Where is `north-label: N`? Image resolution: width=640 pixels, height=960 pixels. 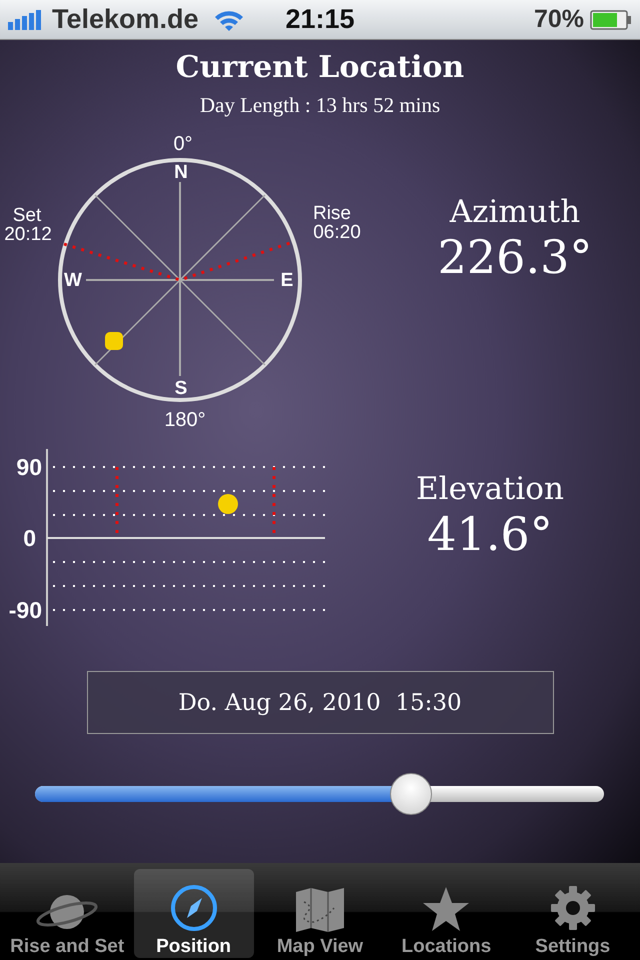 north-label: N is located at coordinates (181, 172).